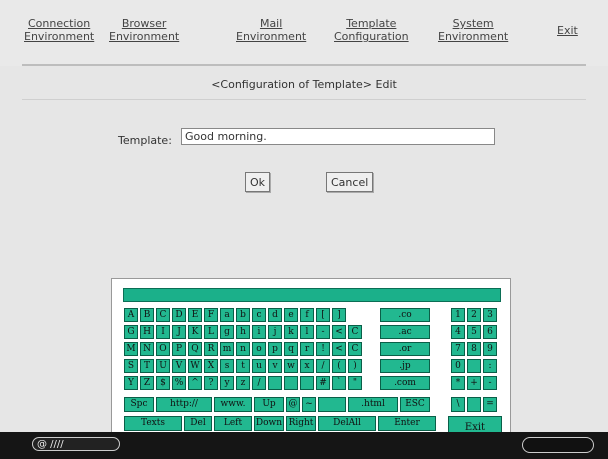  Describe the element at coordinates (147, 315) in the screenshot. I see `keyboard-key: B` at that location.